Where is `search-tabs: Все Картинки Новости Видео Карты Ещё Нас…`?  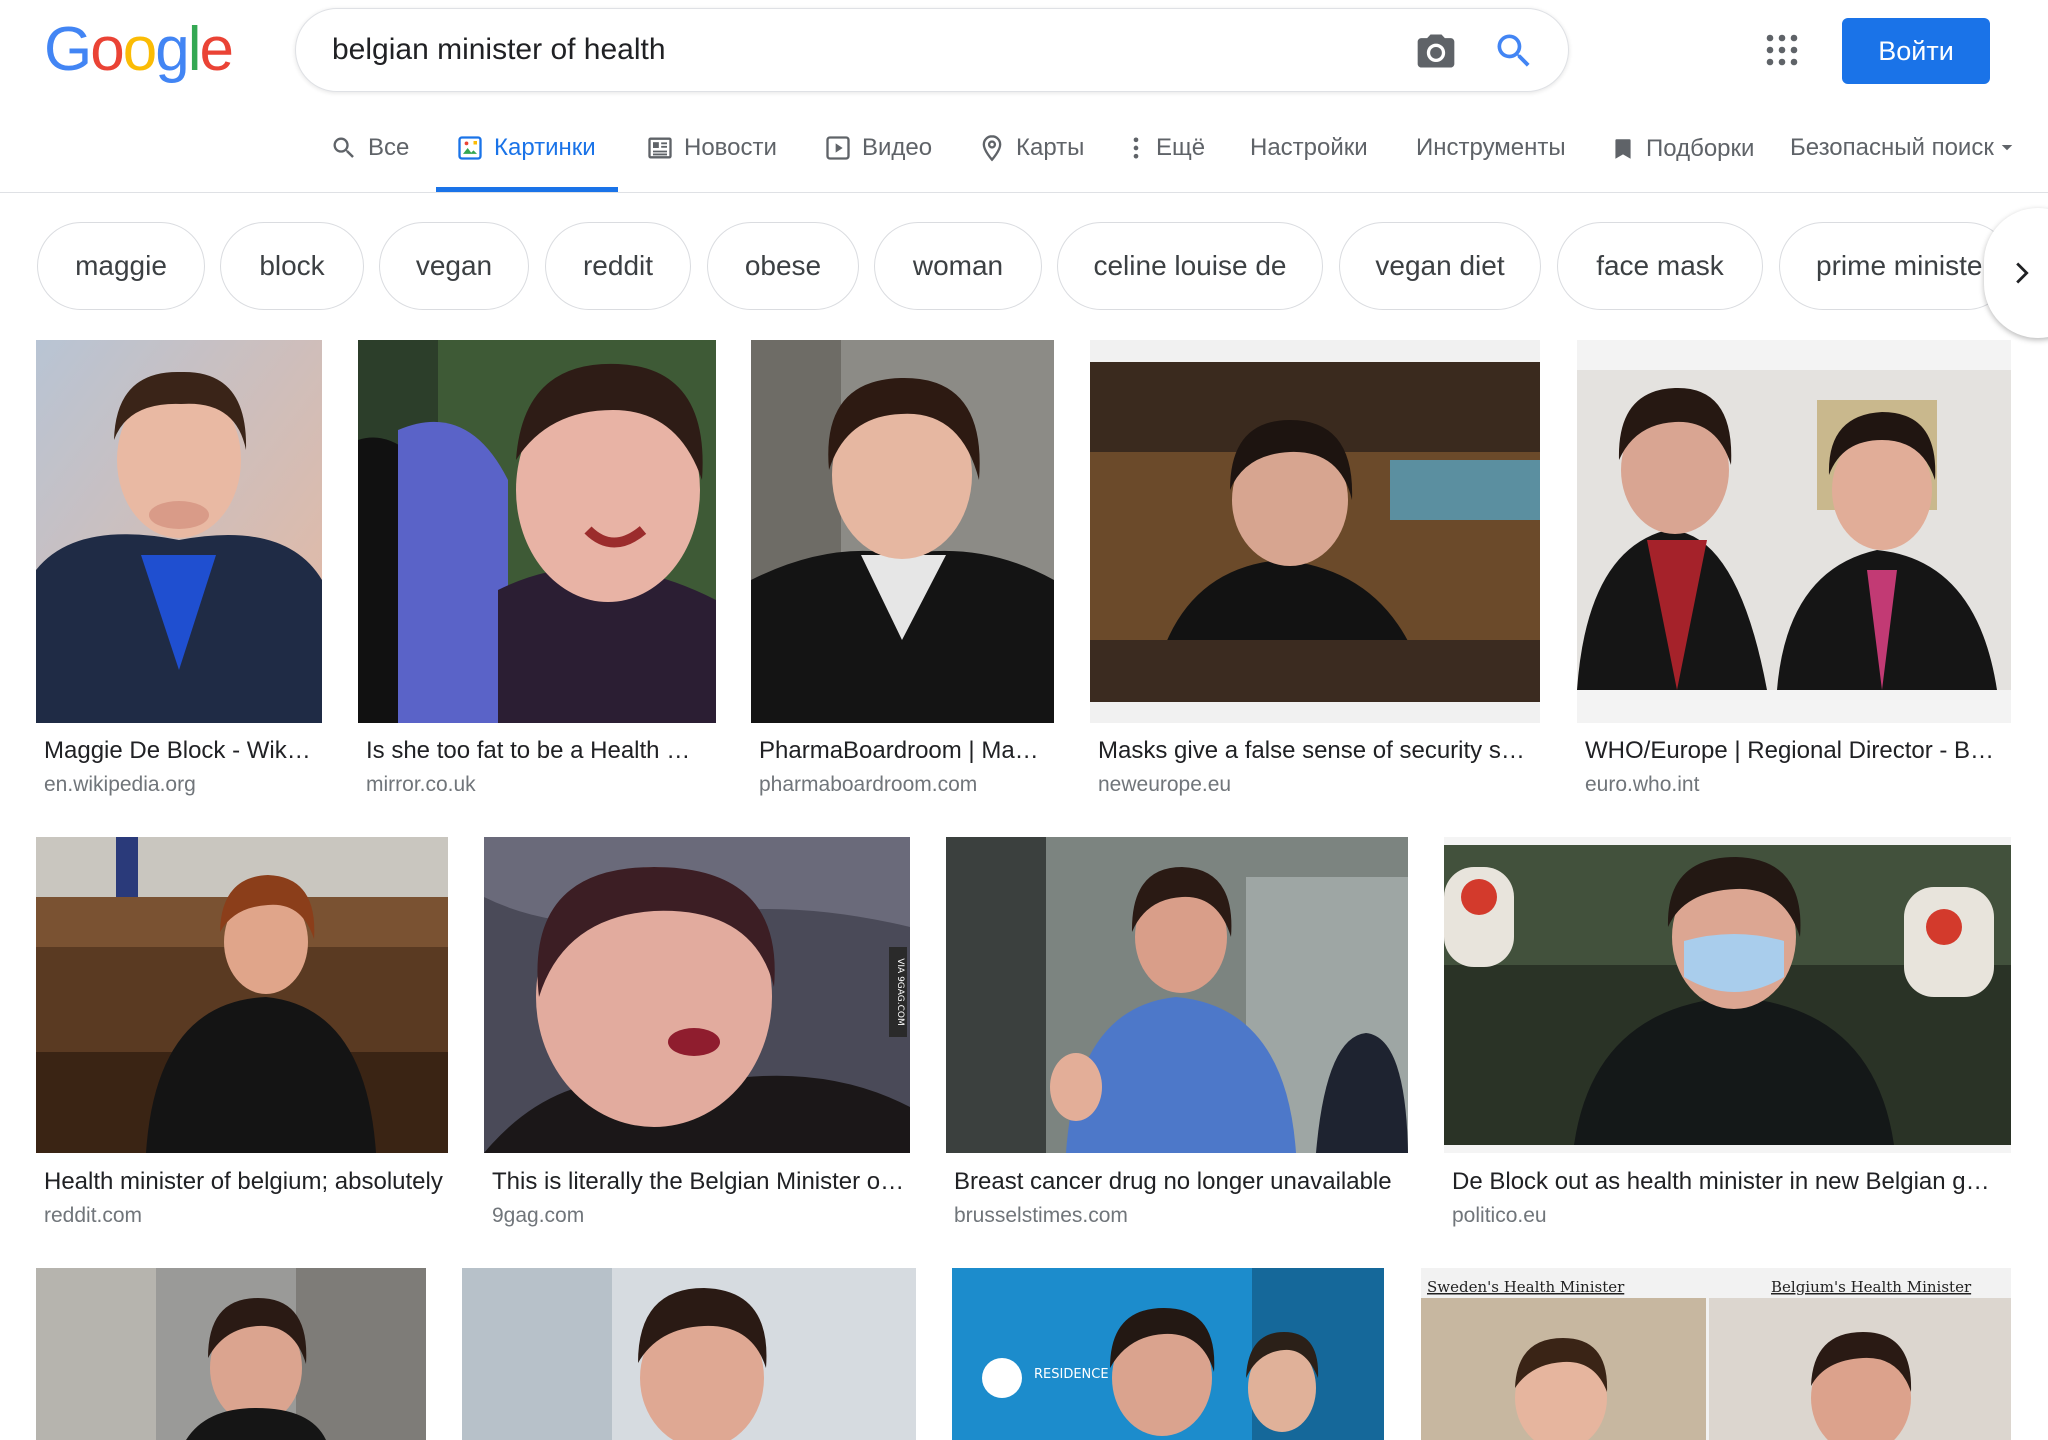 search-tabs: Все Картинки Новости Видео Карты Ещё Нас… is located at coordinates (1024, 155).